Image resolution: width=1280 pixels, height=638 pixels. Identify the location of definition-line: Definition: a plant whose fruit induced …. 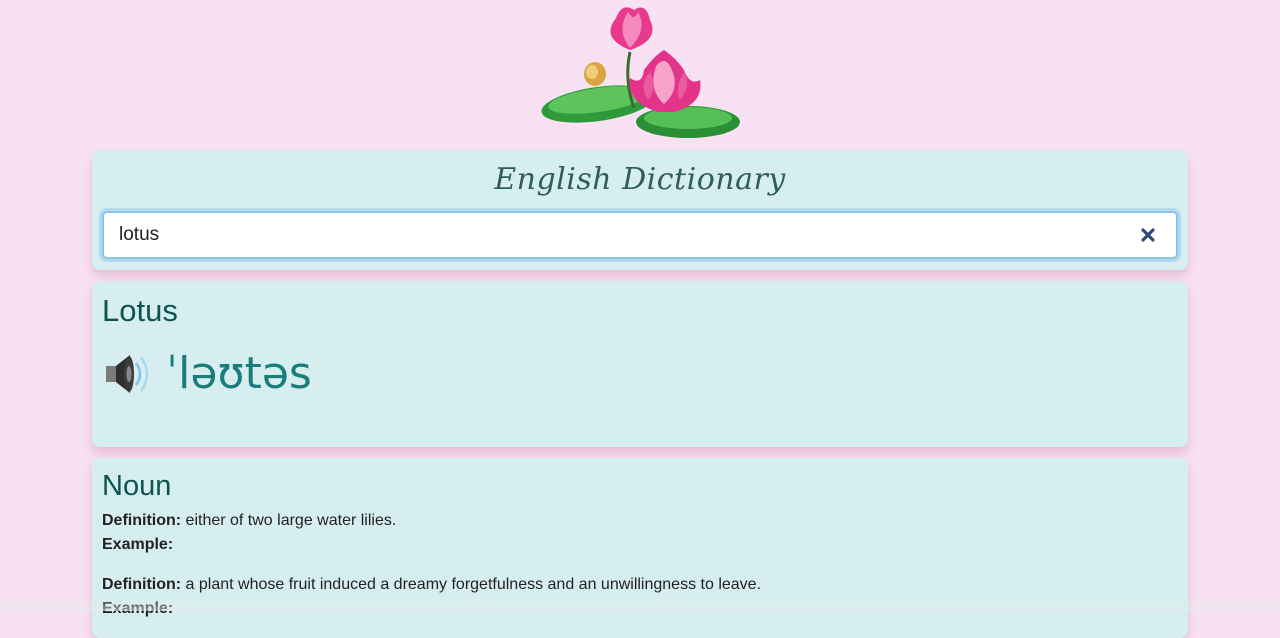
(640, 585).